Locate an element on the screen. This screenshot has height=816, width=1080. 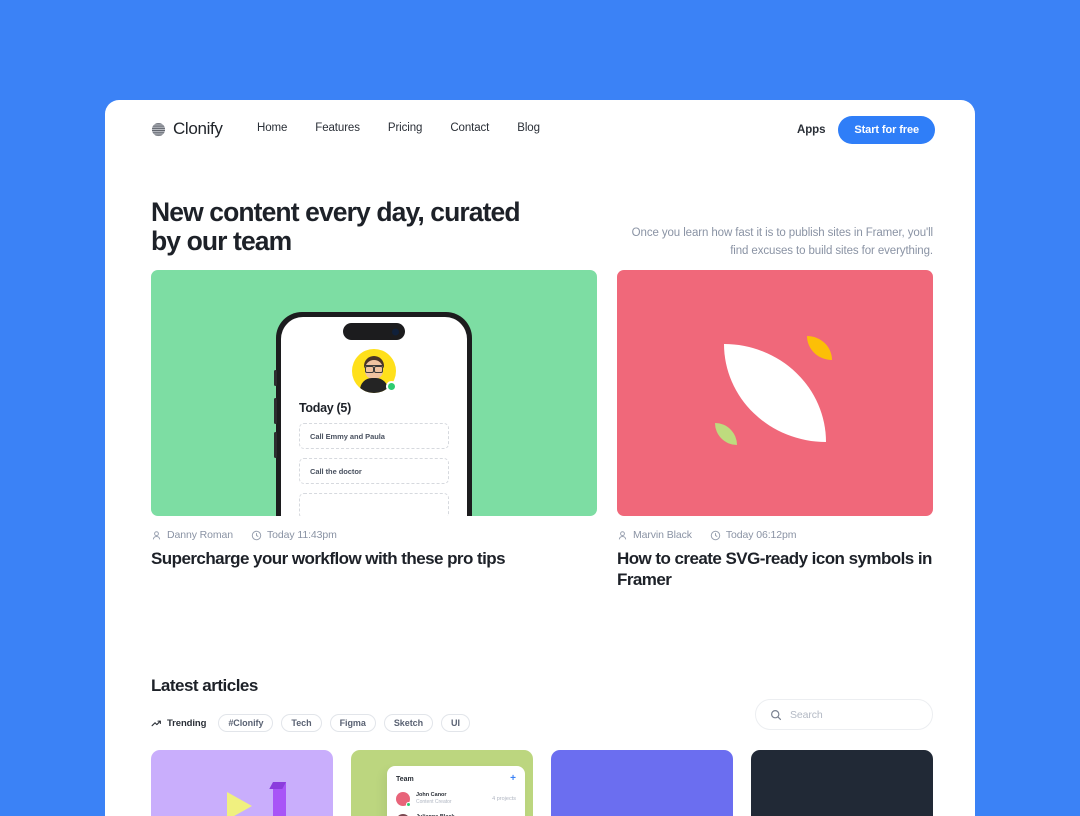
article-author: Danny Roman is located at coordinates (192, 535).